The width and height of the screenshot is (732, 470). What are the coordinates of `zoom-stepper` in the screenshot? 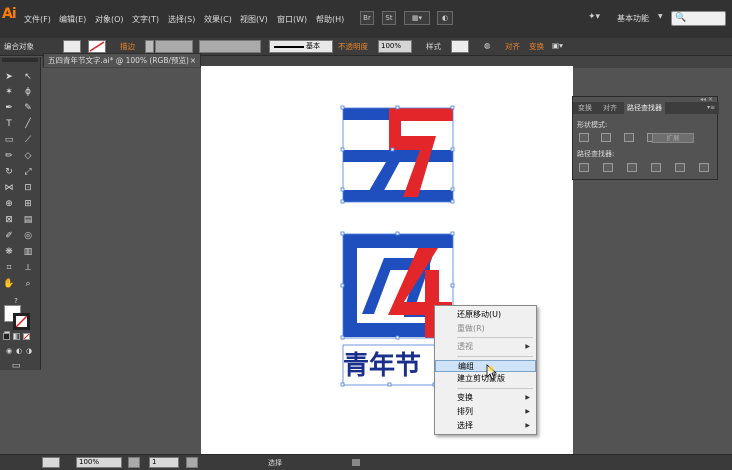 It's located at (51, 462).